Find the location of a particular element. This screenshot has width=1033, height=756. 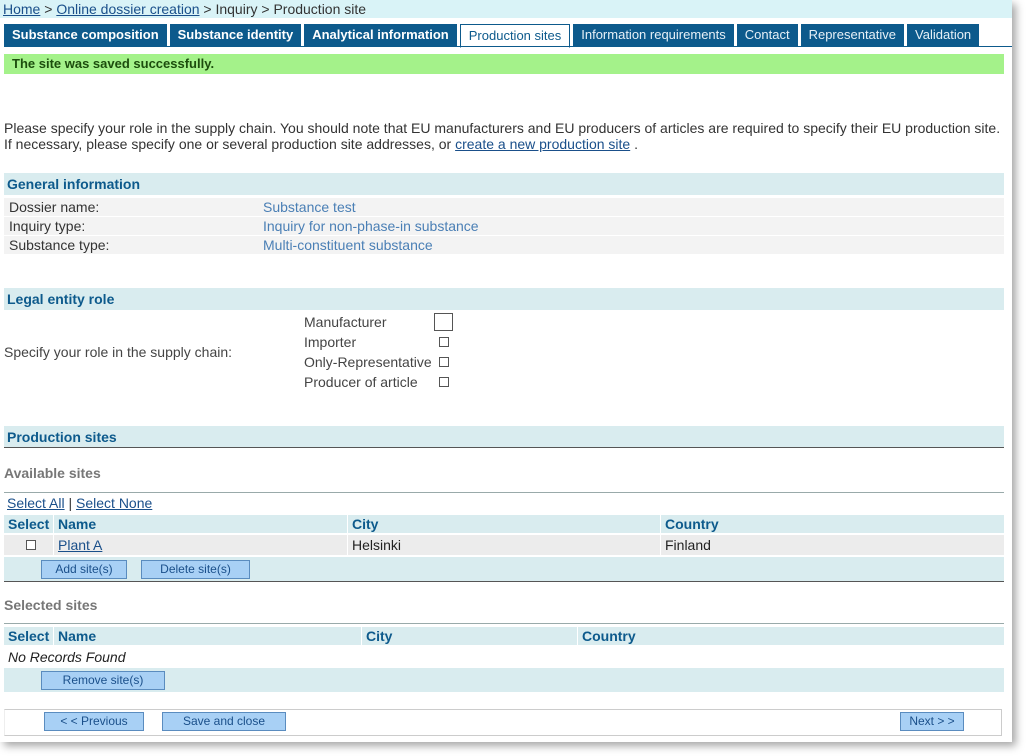

tab-information-requirements: Information requirements is located at coordinates (653, 35).